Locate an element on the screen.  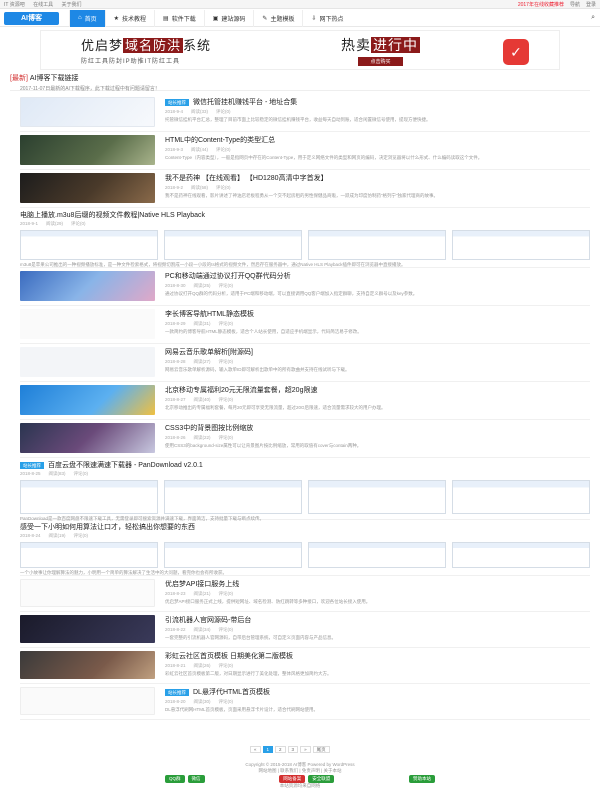
footer-links: 网站地图 | 联系我们 | 免责声明 | 关于本站 is located at coordinates (300, 771).